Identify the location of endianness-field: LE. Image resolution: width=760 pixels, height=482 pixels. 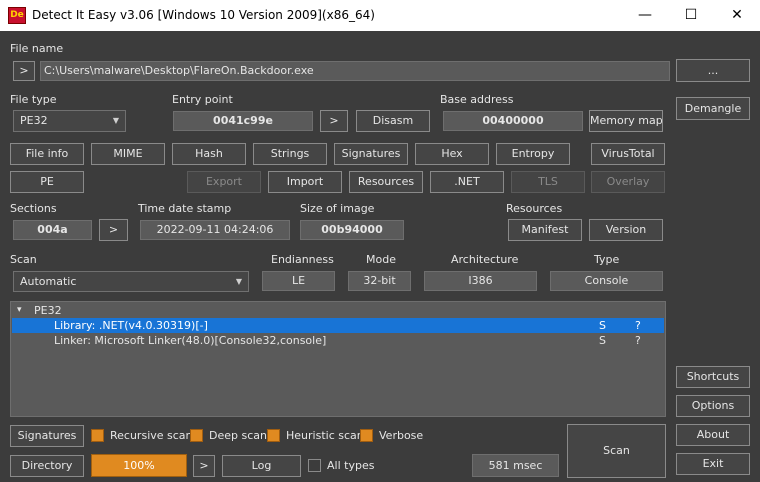
(298, 281).